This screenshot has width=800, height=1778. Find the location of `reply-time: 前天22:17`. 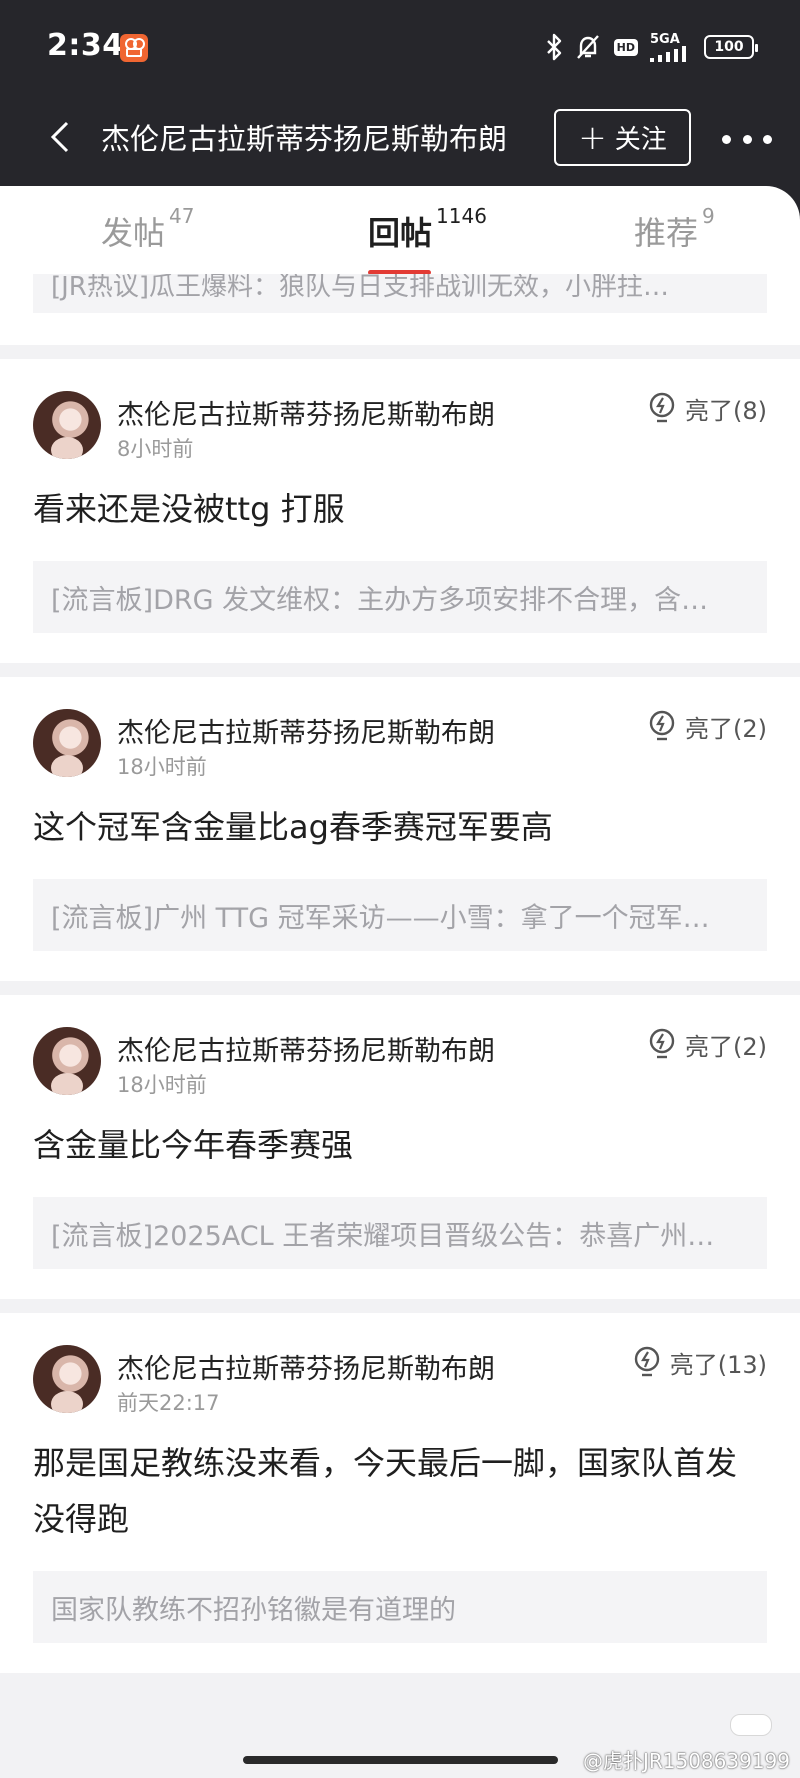

reply-time: 前天22:17 is located at coordinates (168, 1403).